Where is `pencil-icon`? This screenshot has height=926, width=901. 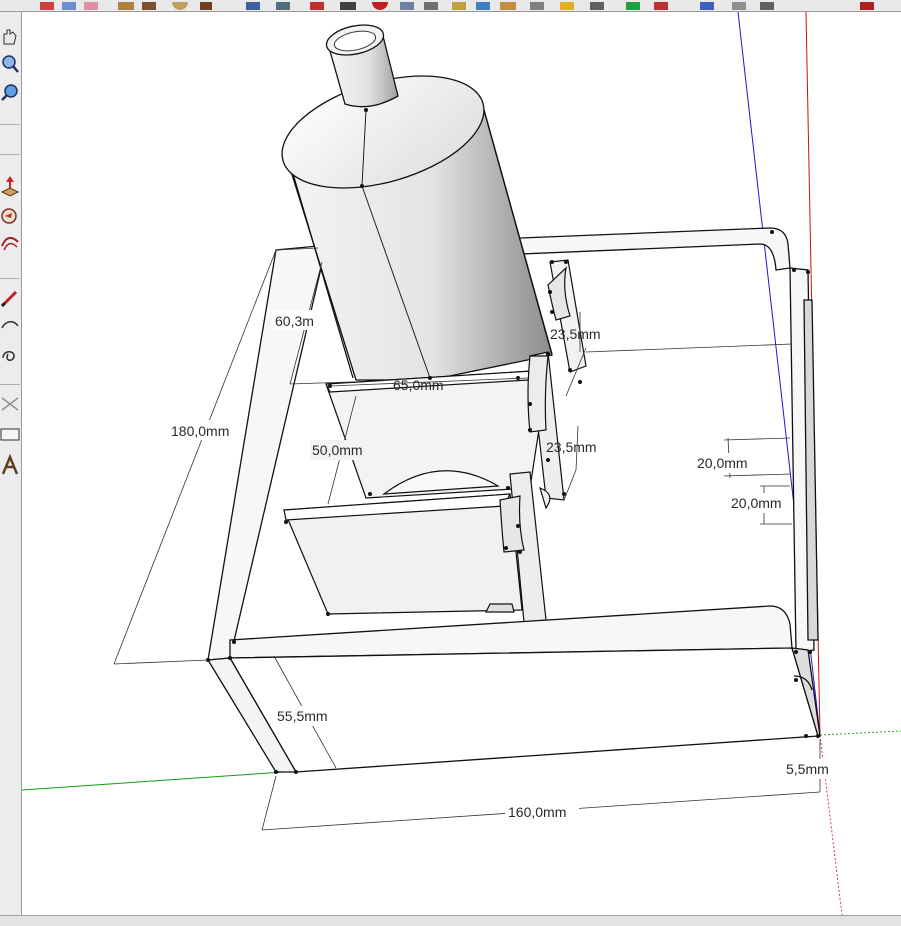 pencil-icon is located at coordinates (9, 299).